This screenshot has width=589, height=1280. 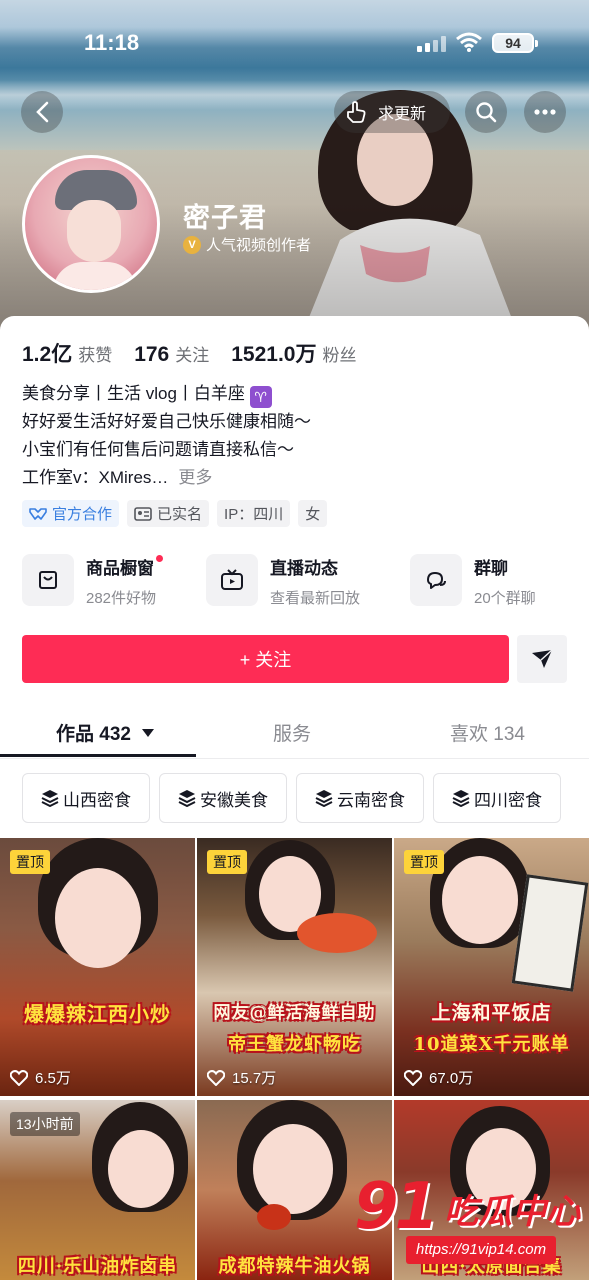 I want to click on tag-official-cooperation: 官方合作, so click(x=71, y=513).